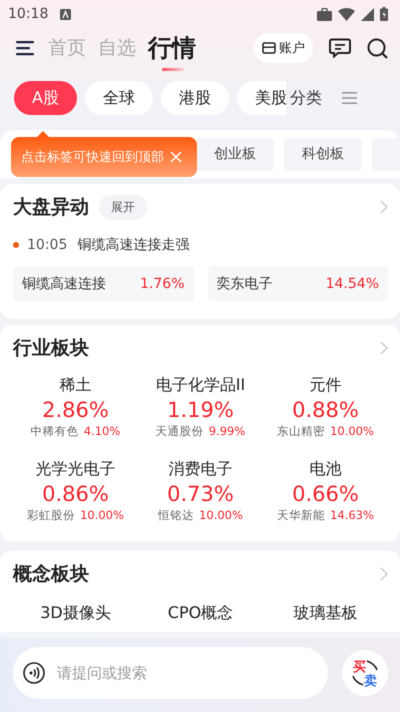  Describe the element at coordinates (370, 681) in the screenshot. I see `sell-label: 卖` at that location.